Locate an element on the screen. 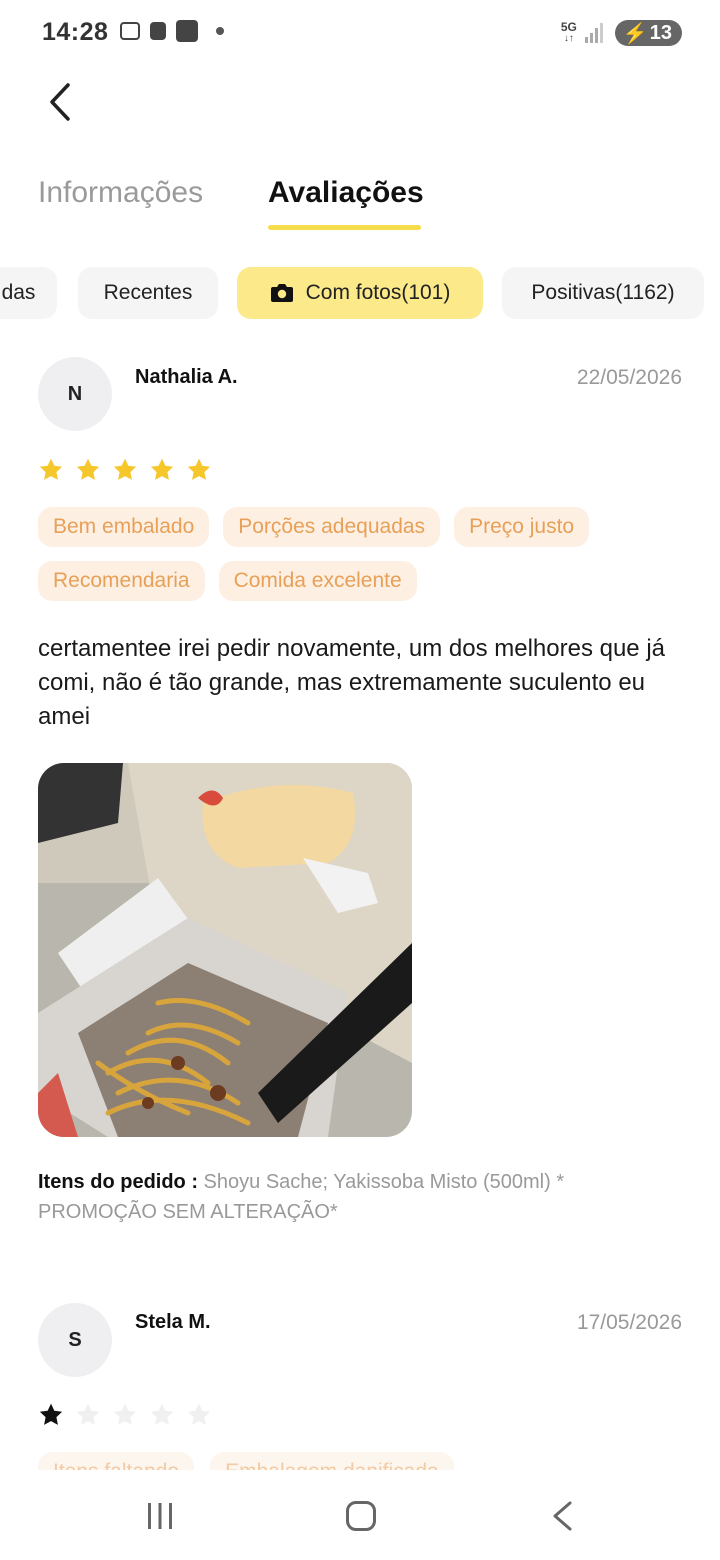 This screenshot has width=720, height=1560. battery-indicator: ⚡ 13 is located at coordinates (648, 33).